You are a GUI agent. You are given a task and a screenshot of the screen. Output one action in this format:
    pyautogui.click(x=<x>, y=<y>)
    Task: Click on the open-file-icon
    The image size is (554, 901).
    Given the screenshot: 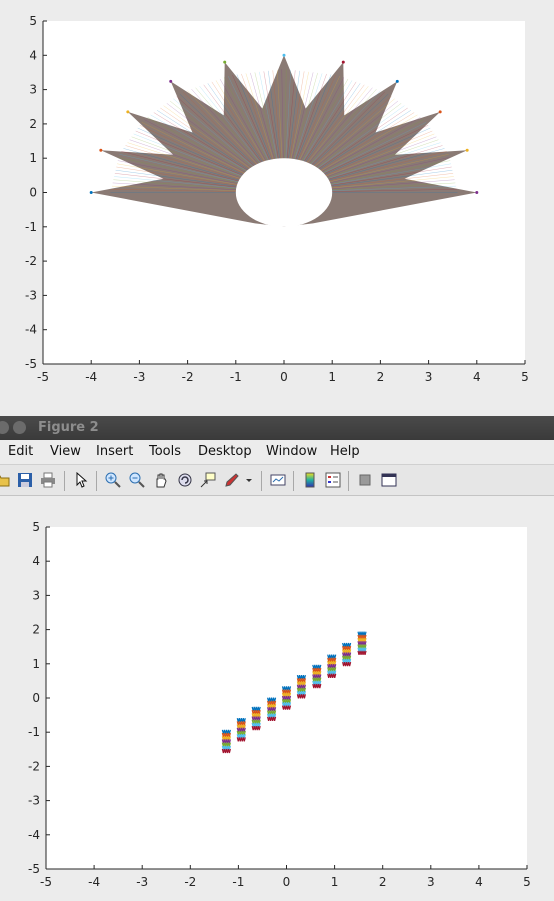 What is the action you would take?
    pyautogui.click(x=5, y=480)
    